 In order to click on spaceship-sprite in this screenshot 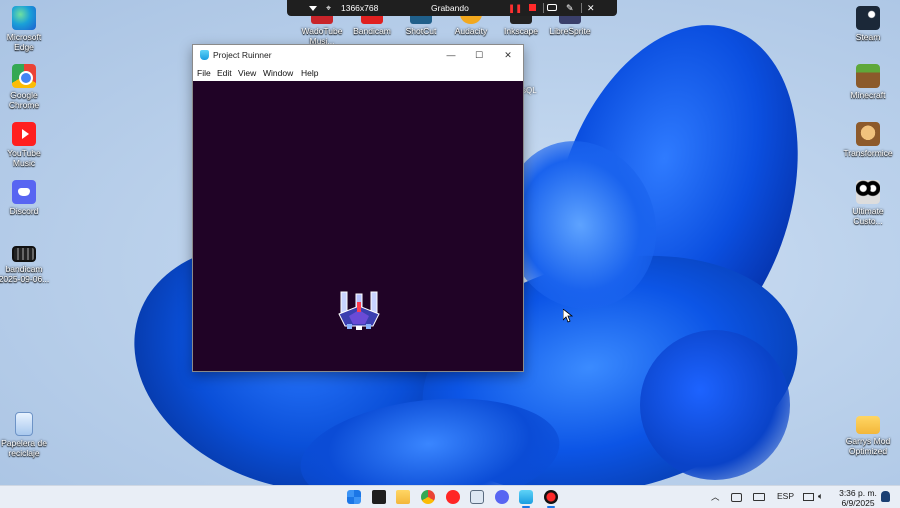, I will do `click(359, 310)`.